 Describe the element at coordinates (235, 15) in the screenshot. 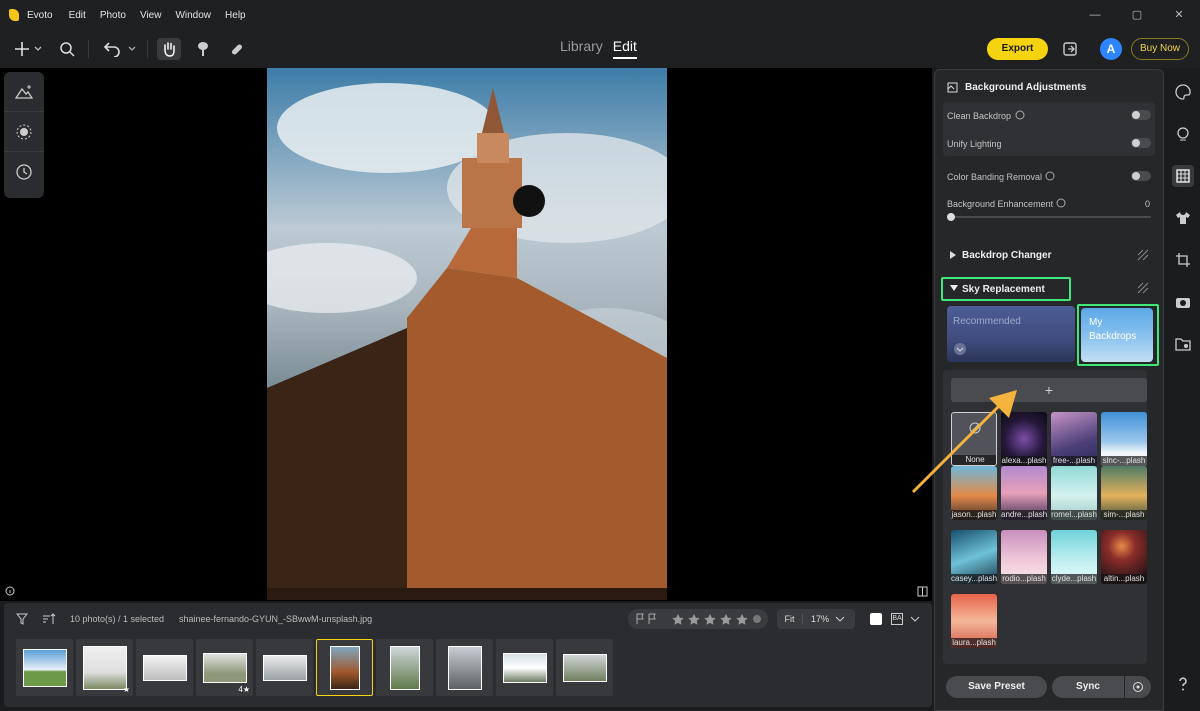

I see `menu-help: Help` at that location.